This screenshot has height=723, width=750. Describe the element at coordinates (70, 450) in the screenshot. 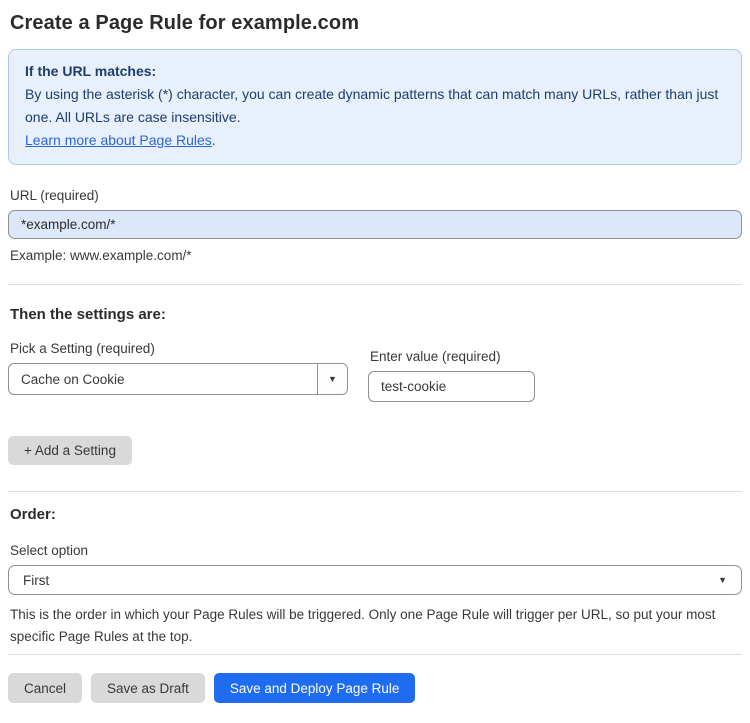

I see `add-setting-button: + Add a Setting` at that location.